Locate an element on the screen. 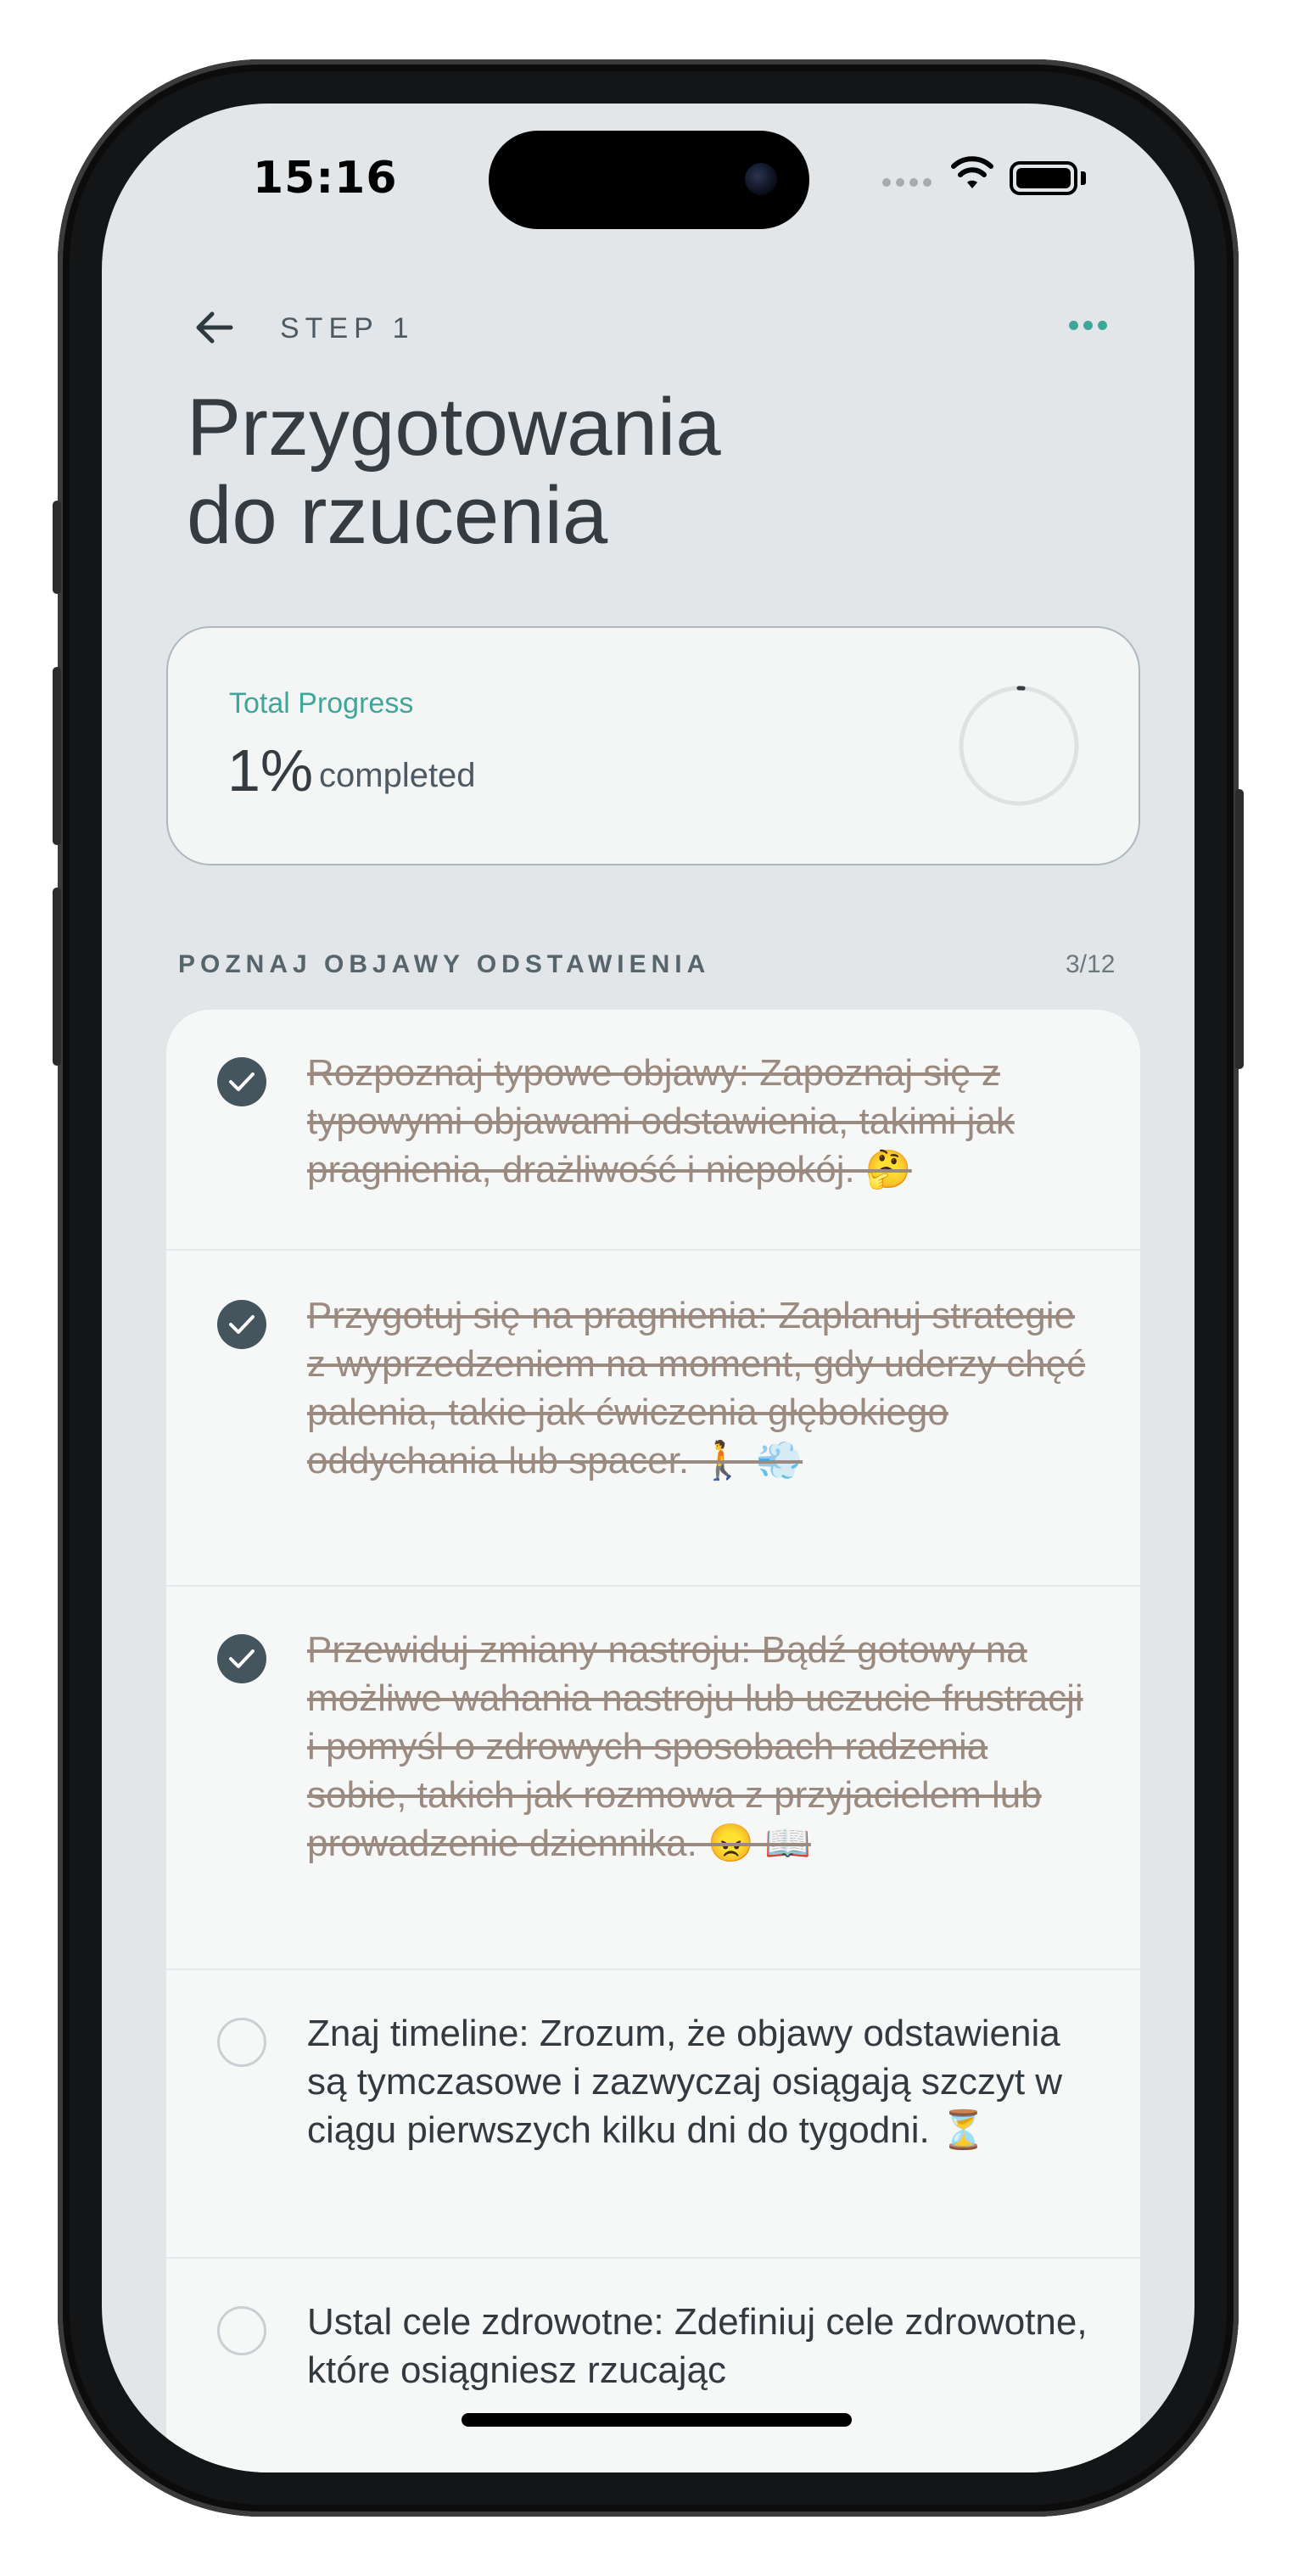  progress-suffix: completed is located at coordinates (397, 775).